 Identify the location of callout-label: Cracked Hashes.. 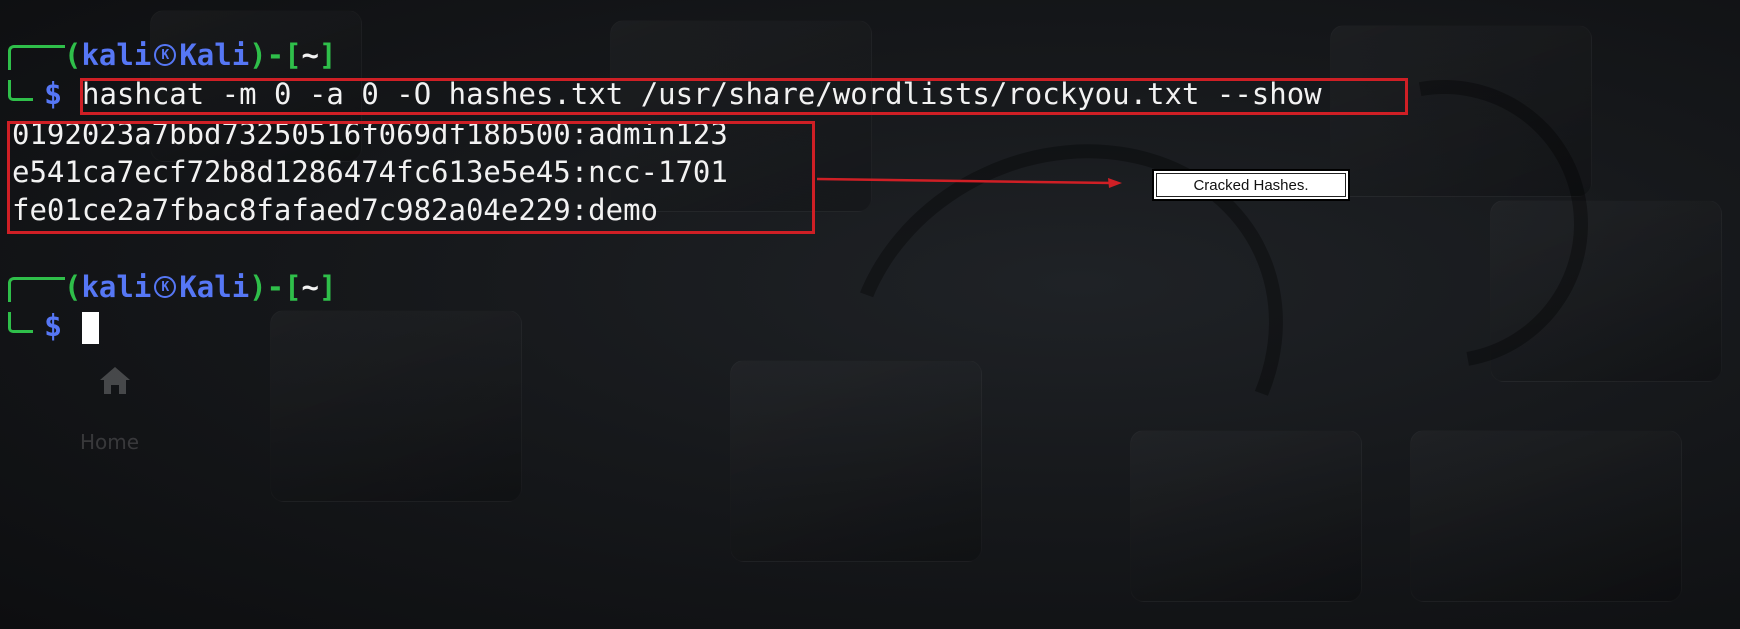
(1251, 185).